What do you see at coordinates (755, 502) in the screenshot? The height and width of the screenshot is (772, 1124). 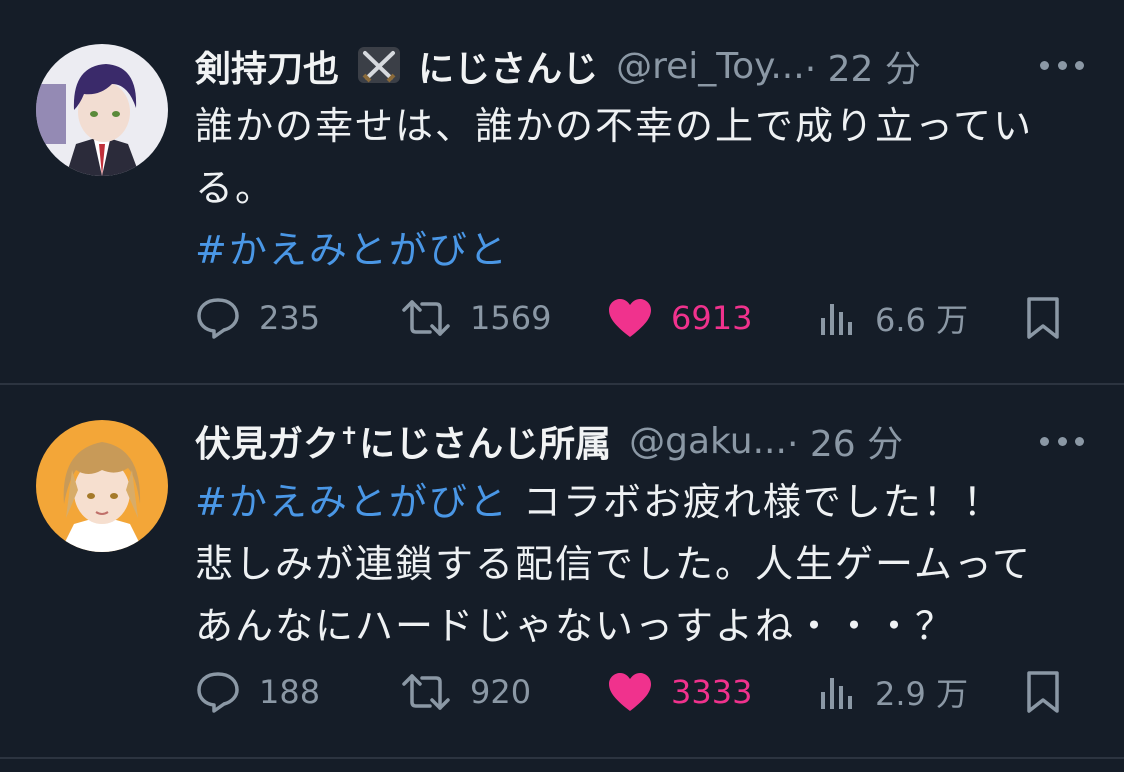 I see `tweet-text-segment: コラボお疲れ様でした！！` at bounding box center [755, 502].